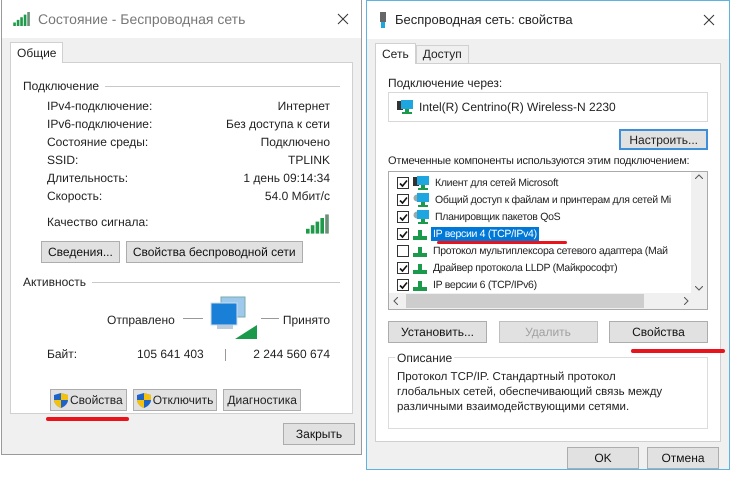 This screenshot has width=734, height=478. What do you see at coordinates (442, 53) in the screenshot?
I see `tab: Доступ` at bounding box center [442, 53].